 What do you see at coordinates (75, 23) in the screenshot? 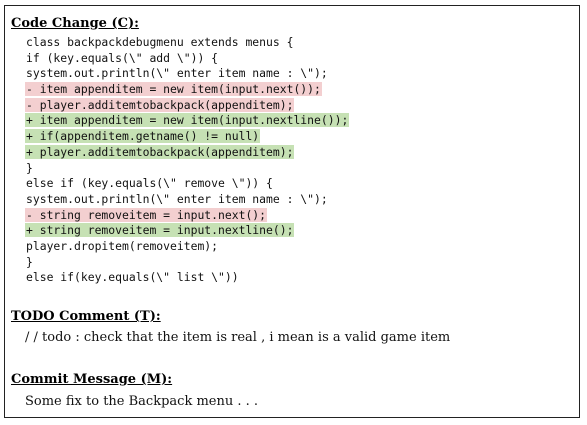
I see `code-change-heading: Code Change (C):` at bounding box center [75, 23].